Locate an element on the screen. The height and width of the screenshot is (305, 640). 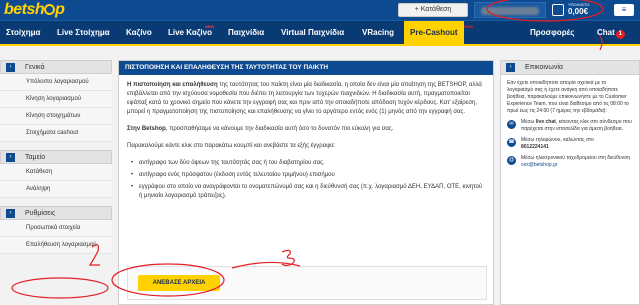
sidebar-section-general: › Γενικά is located at coordinates (56, 67).